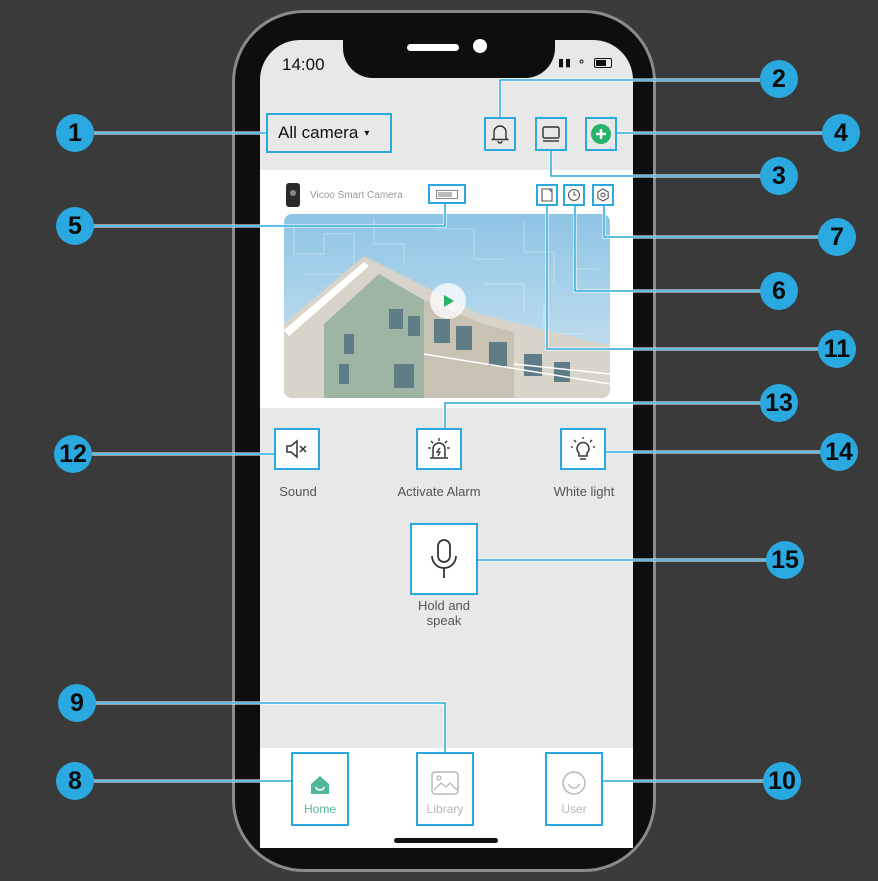  What do you see at coordinates (73, 454) in the screenshot?
I see `callout-12: 12` at bounding box center [73, 454].